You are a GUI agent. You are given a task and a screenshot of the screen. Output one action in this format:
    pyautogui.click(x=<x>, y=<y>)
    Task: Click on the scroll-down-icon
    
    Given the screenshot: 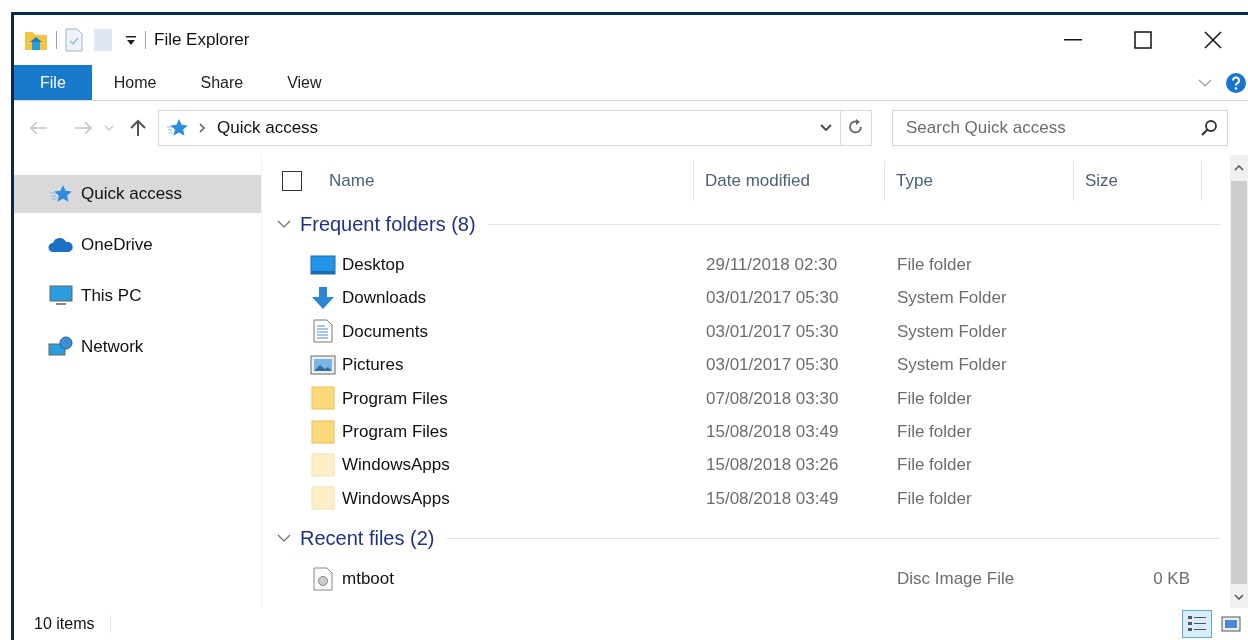 What is the action you would take?
    pyautogui.click(x=1239, y=597)
    